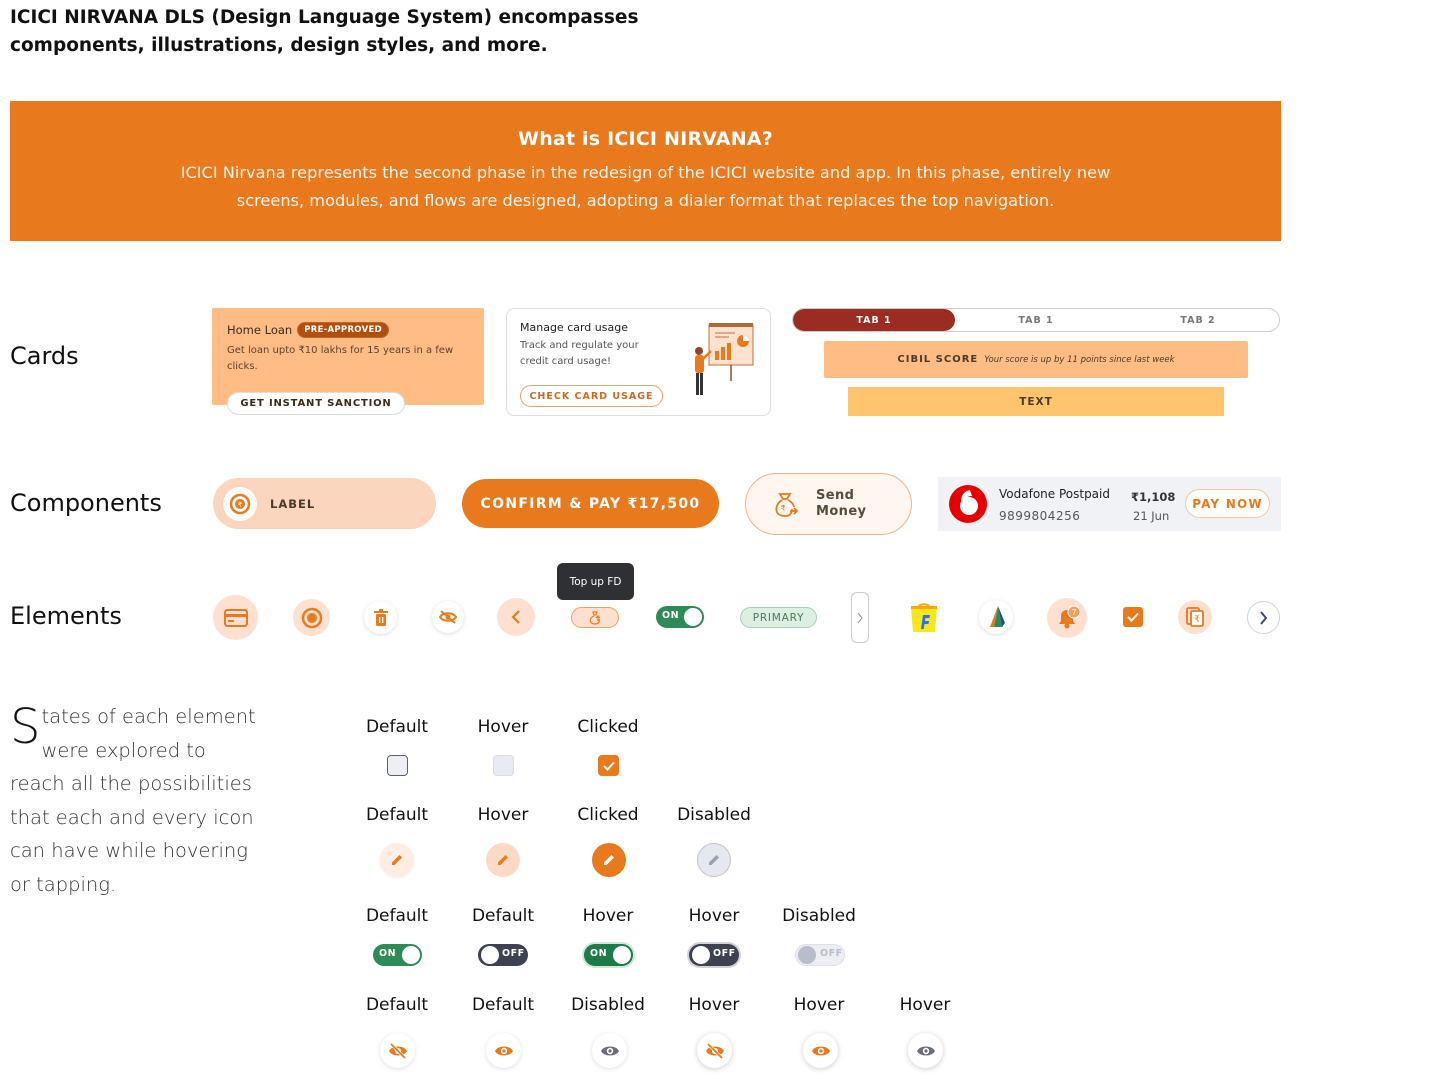 The height and width of the screenshot is (1079, 1446). I want to click on confirm-pay-button: CONFIRM & PAY ₹17,500, so click(590, 503).